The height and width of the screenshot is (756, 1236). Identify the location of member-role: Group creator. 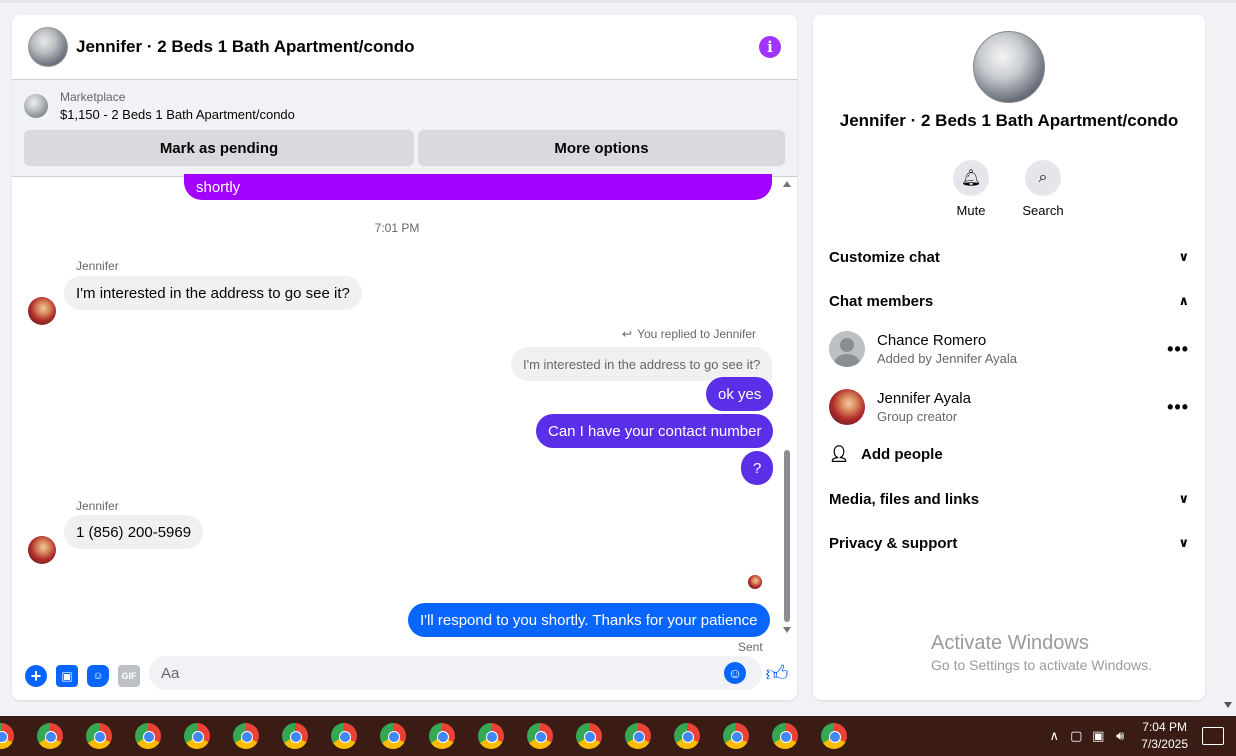
(917, 416).